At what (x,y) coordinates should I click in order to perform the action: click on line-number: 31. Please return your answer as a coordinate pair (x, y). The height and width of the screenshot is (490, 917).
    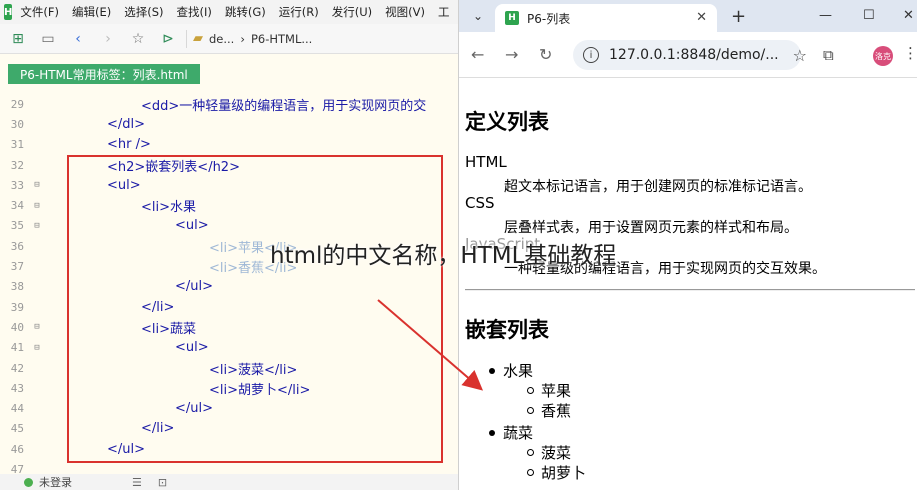
    Looking at the image, I should click on (17, 145).